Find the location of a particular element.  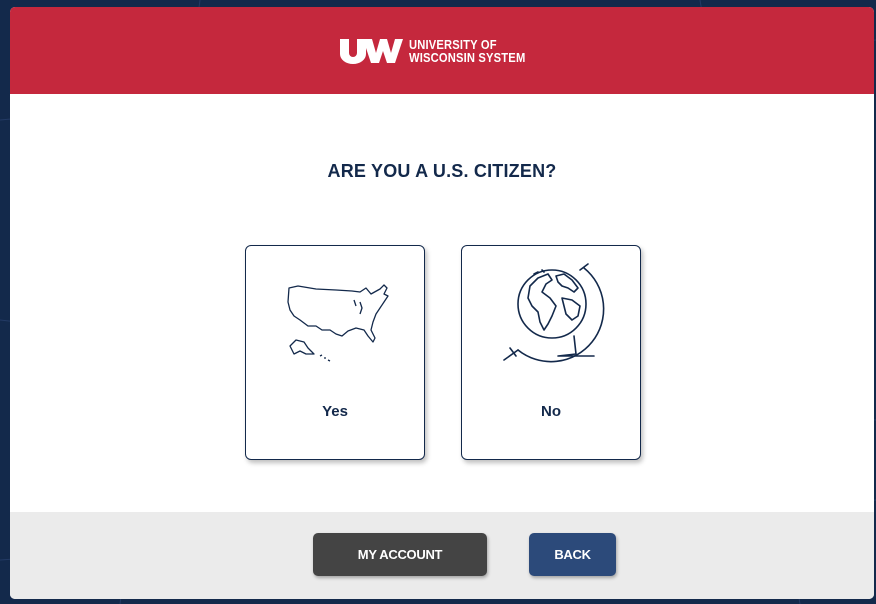

footer-bar: MY ACCOUNT BACK is located at coordinates (442, 555).